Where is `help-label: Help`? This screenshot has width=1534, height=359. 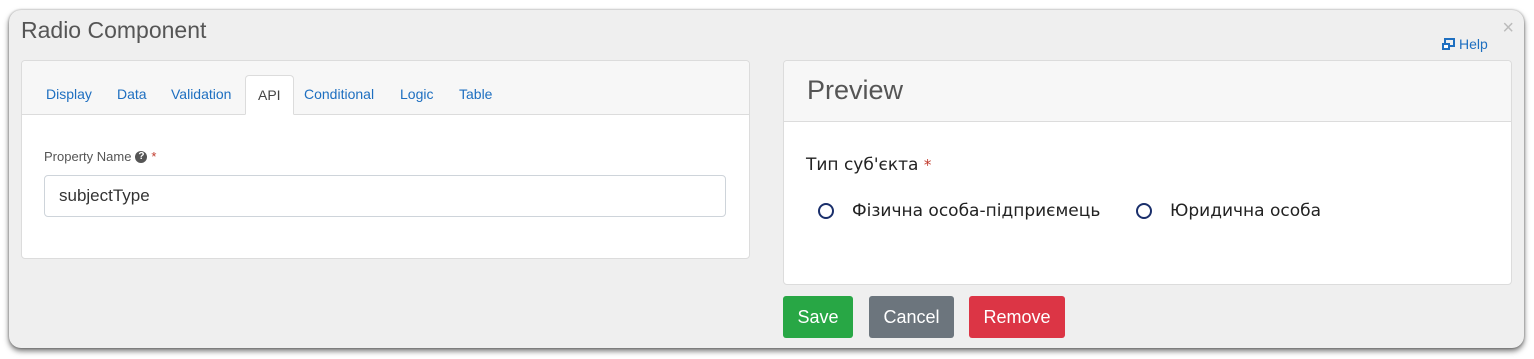
help-label: Help is located at coordinates (1473, 44).